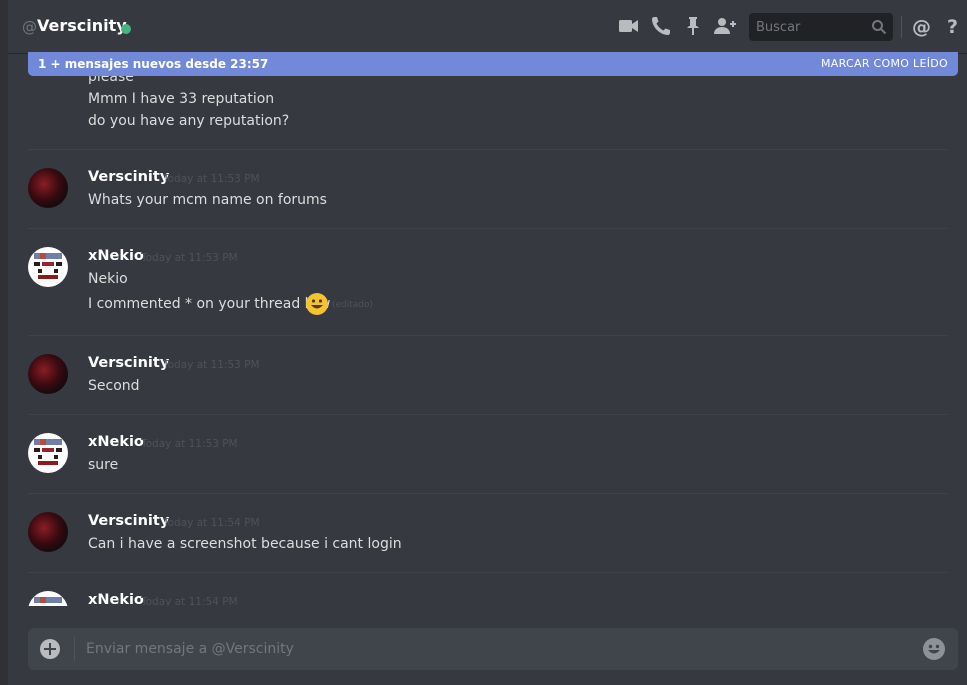 This screenshot has width=967, height=685. Describe the element at coordinates (487, 27) in the screenshot. I see `channel-header: @ Verscinity @ ?` at that location.